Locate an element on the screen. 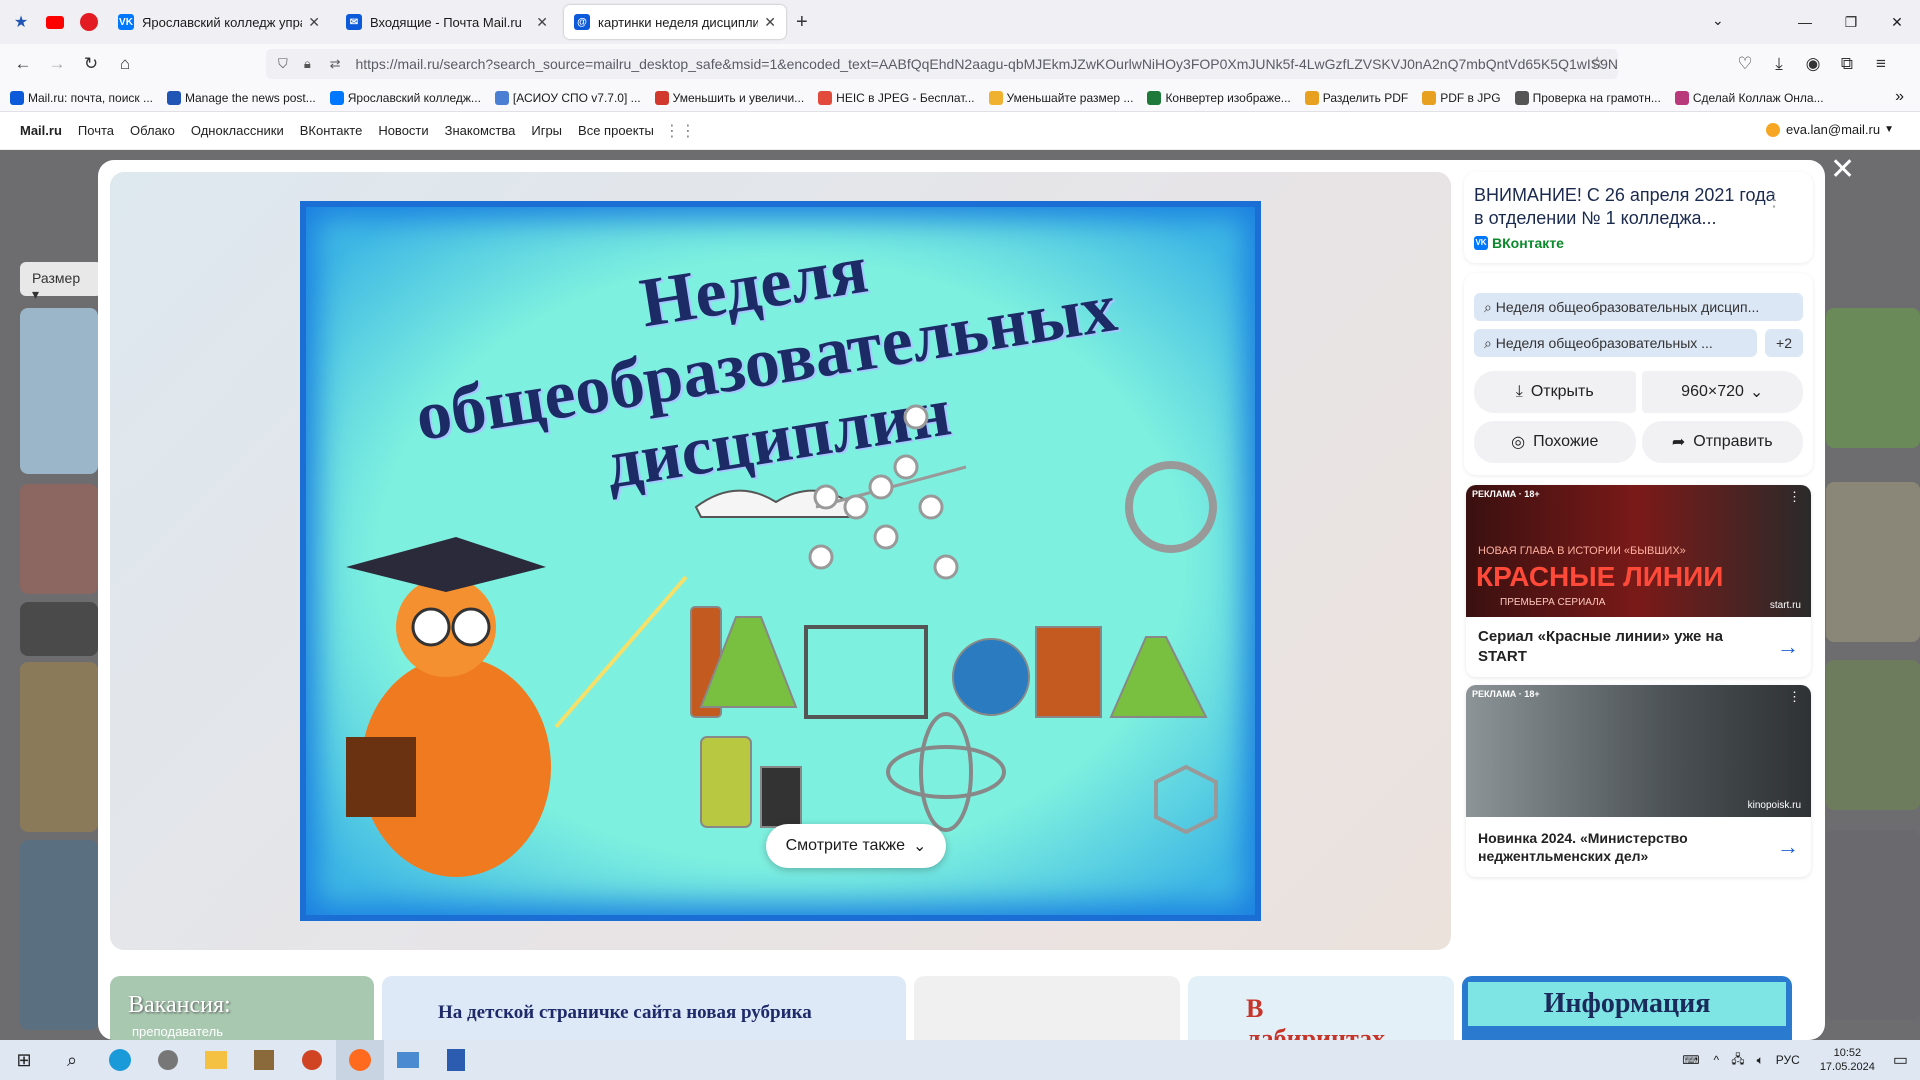  share-button: ➦ Отправить is located at coordinates (1722, 441).